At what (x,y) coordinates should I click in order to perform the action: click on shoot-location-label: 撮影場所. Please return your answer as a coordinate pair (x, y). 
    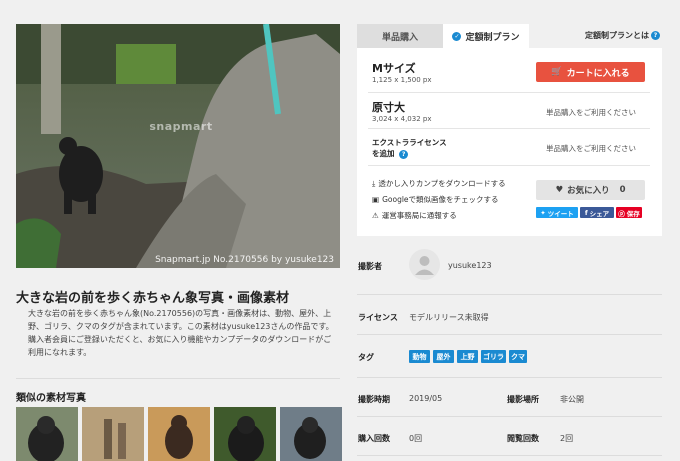
    Looking at the image, I should click on (523, 399).